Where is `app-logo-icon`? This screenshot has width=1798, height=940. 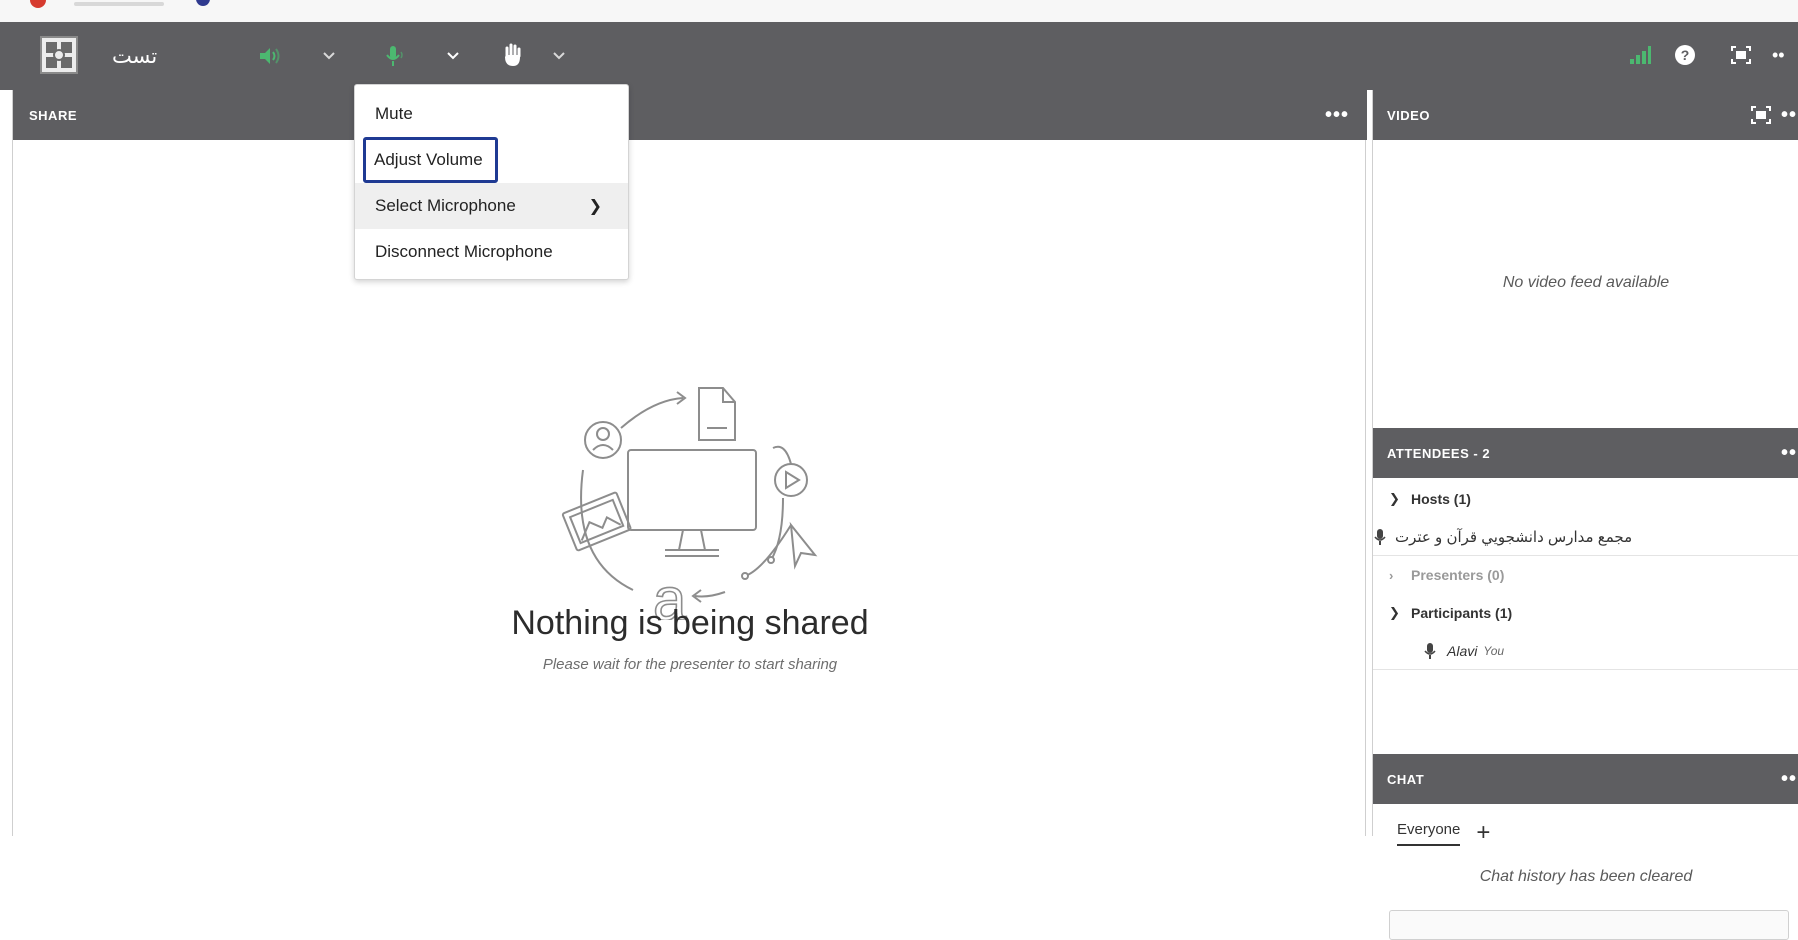 app-logo-icon is located at coordinates (59, 55).